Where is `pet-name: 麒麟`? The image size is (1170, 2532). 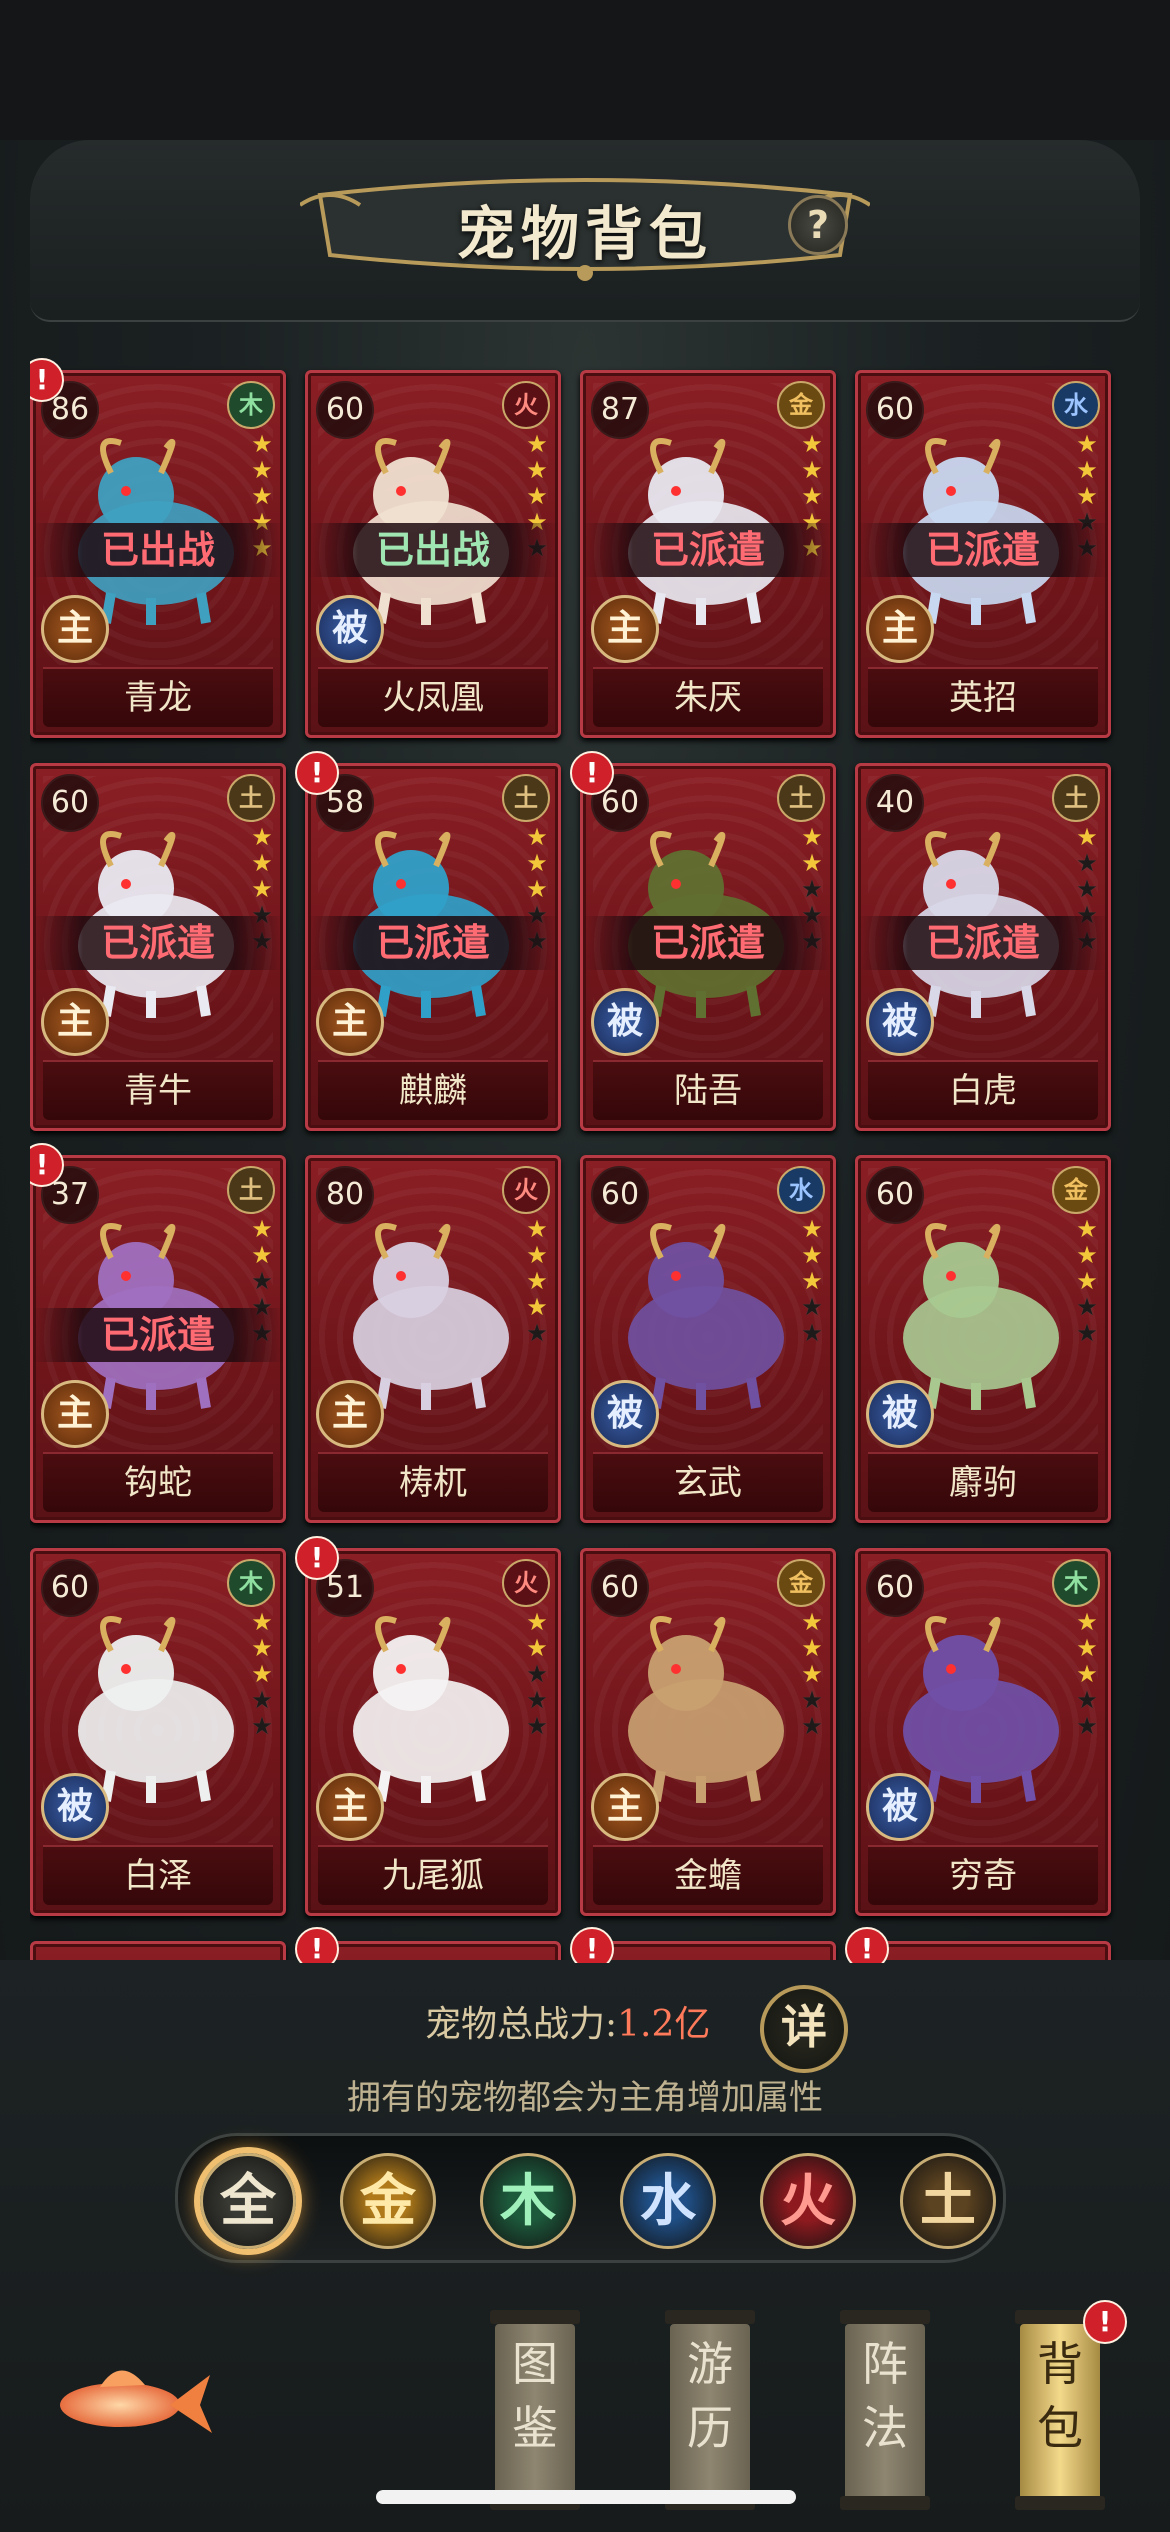
pet-name: 麒麟 is located at coordinates (433, 1090).